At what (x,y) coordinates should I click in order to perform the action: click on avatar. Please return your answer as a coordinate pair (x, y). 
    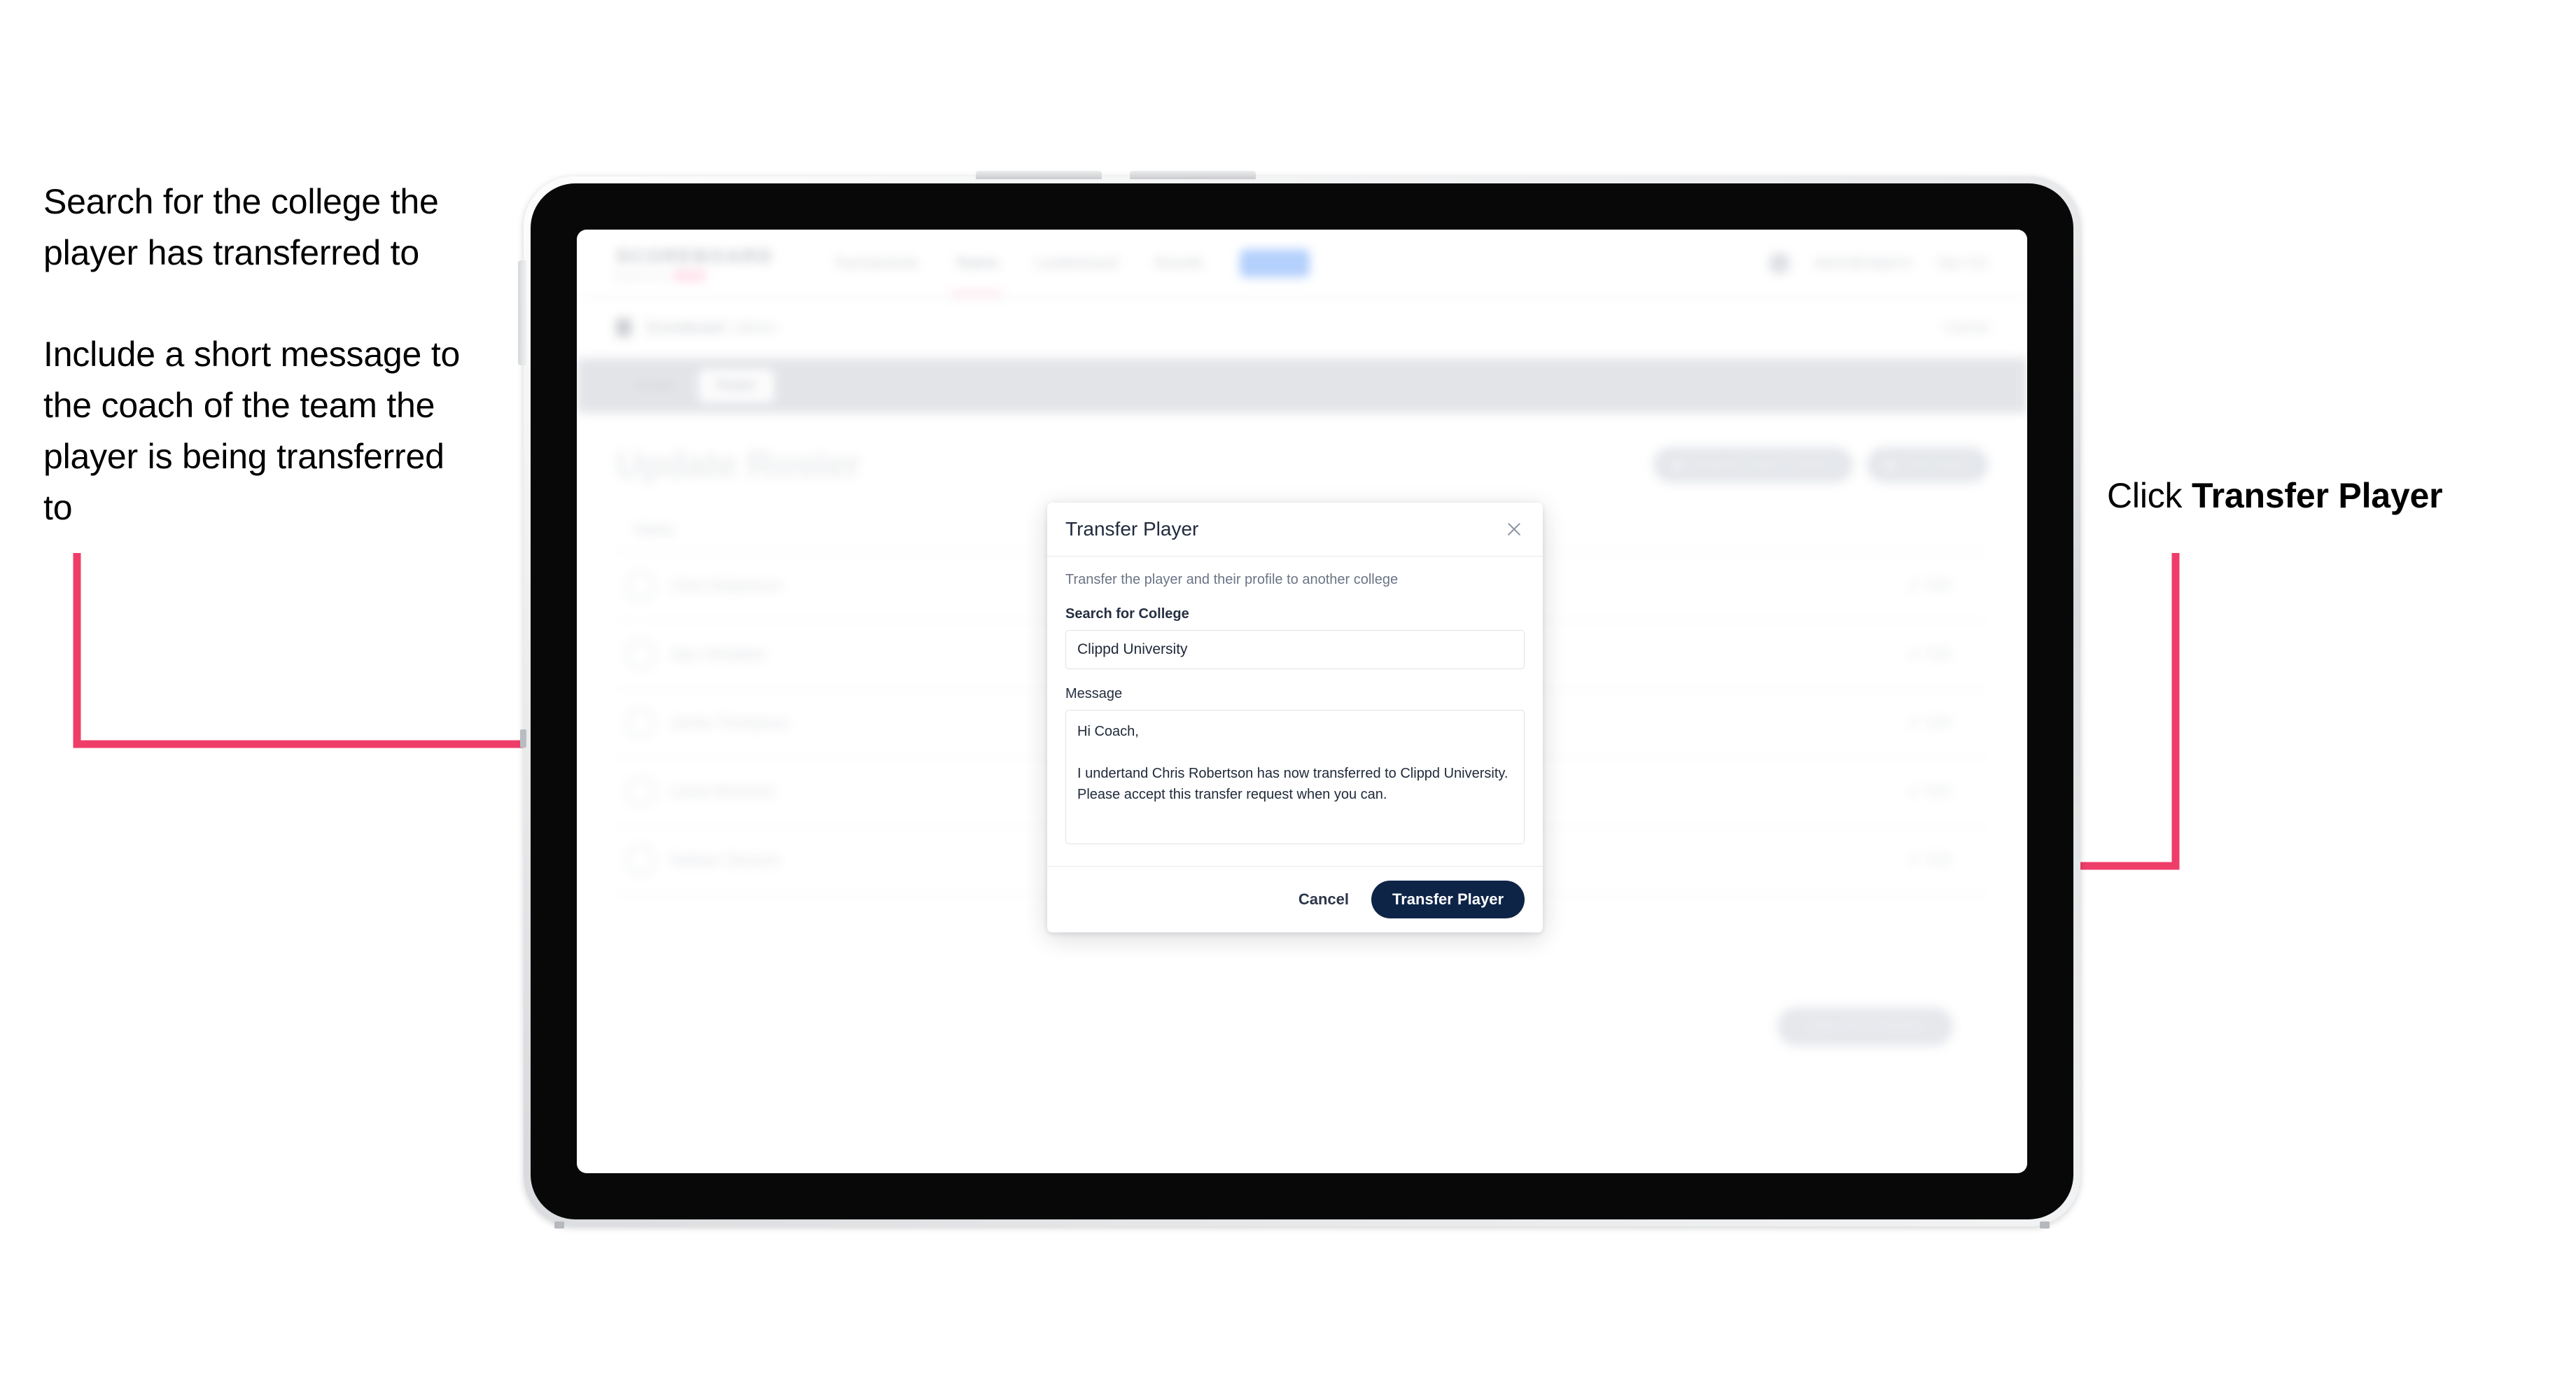
    Looking at the image, I should click on (1780, 263).